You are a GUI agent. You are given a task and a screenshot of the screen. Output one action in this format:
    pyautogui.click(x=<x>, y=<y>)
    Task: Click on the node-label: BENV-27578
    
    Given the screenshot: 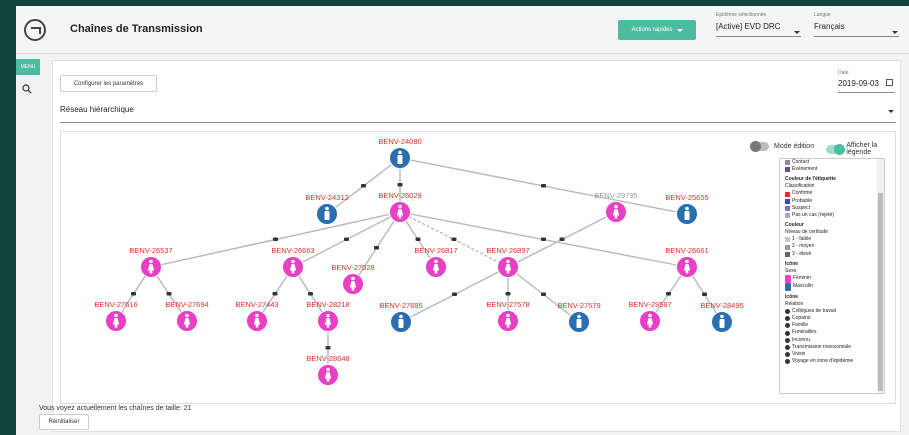 What is the action you would take?
    pyautogui.click(x=507, y=304)
    